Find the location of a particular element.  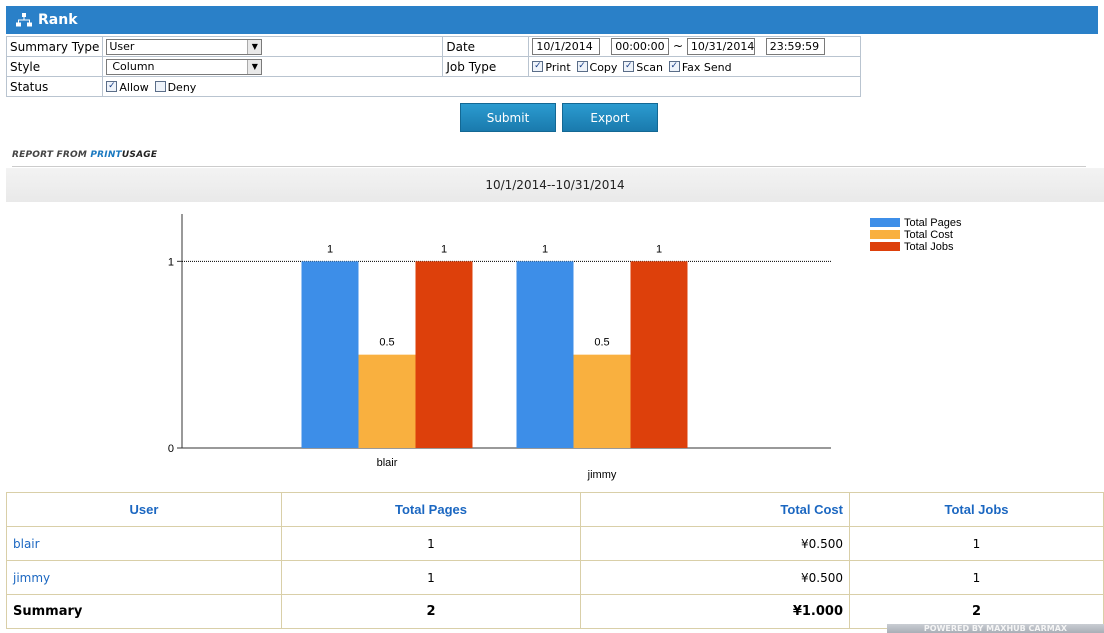

report-source: REPORT FROM PRINTUSAGE is located at coordinates (84, 155).